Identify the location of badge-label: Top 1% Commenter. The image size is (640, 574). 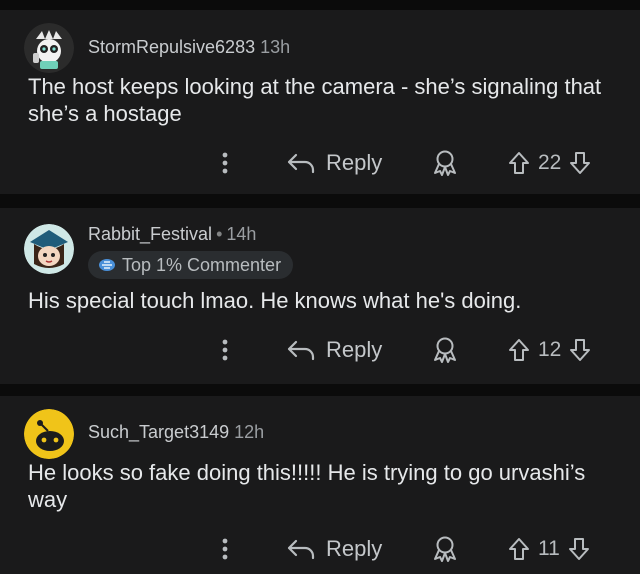
(202, 264).